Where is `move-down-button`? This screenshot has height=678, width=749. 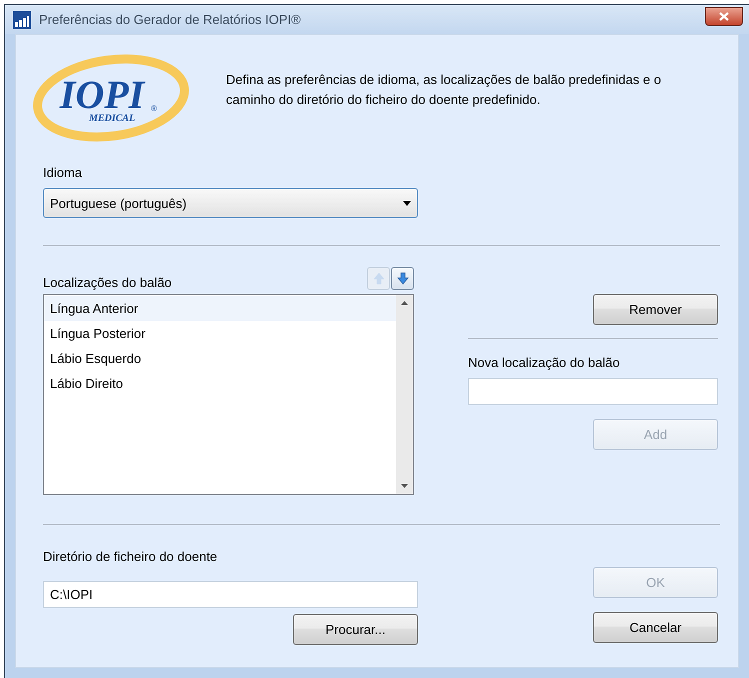 move-down-button is located at coordinates (402, 278).